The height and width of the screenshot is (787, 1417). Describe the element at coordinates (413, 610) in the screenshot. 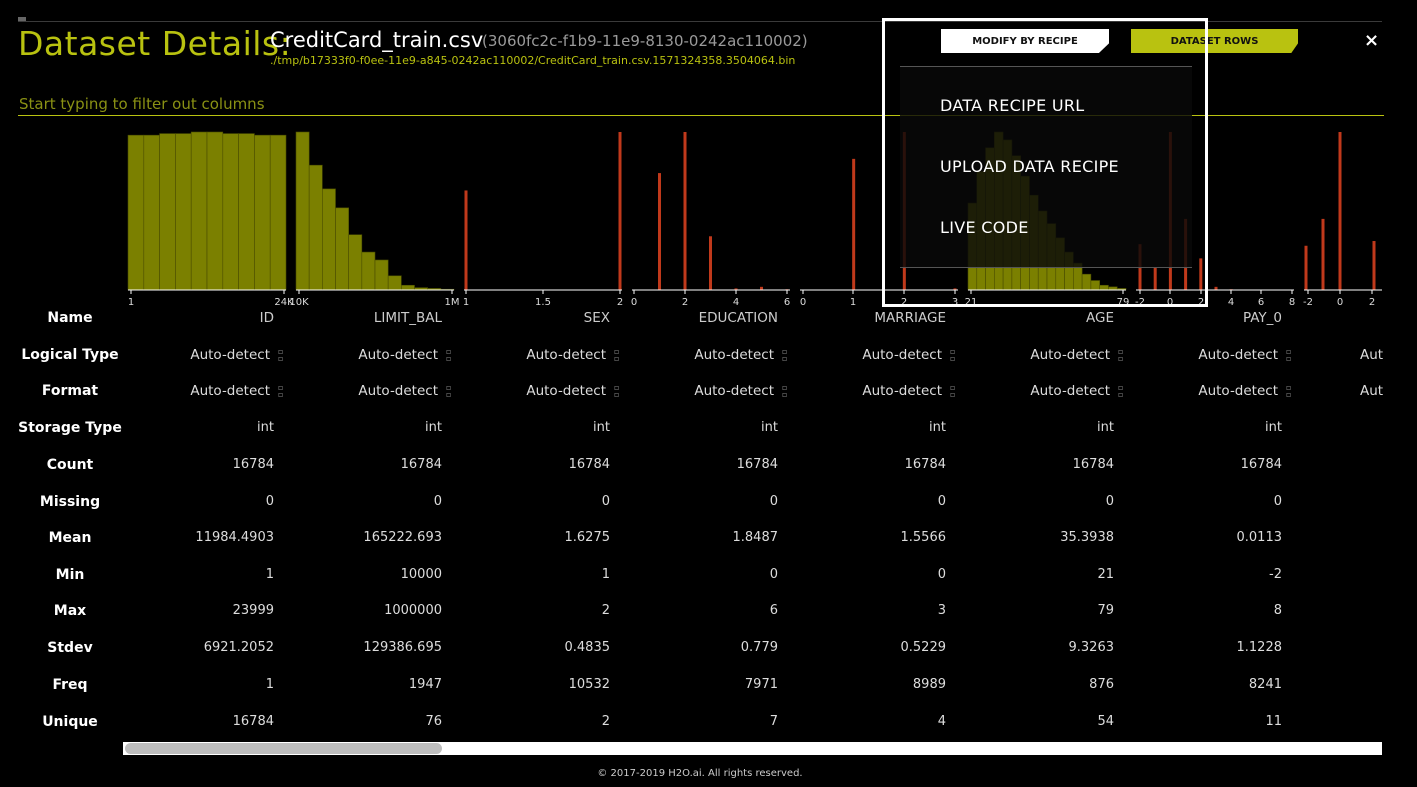

I see `stat-max-value: 1000000` at that location.